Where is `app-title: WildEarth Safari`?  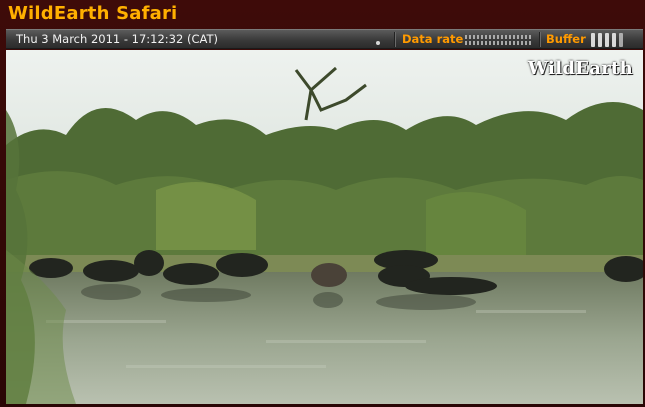
app-title: WildEarth Safari is located at coordinates (93, 13).